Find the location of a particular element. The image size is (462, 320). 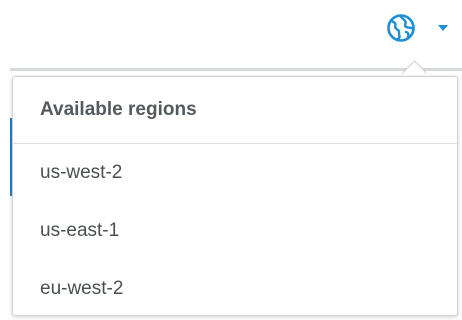

caret-down-icon is located at coordinates (443, 28).